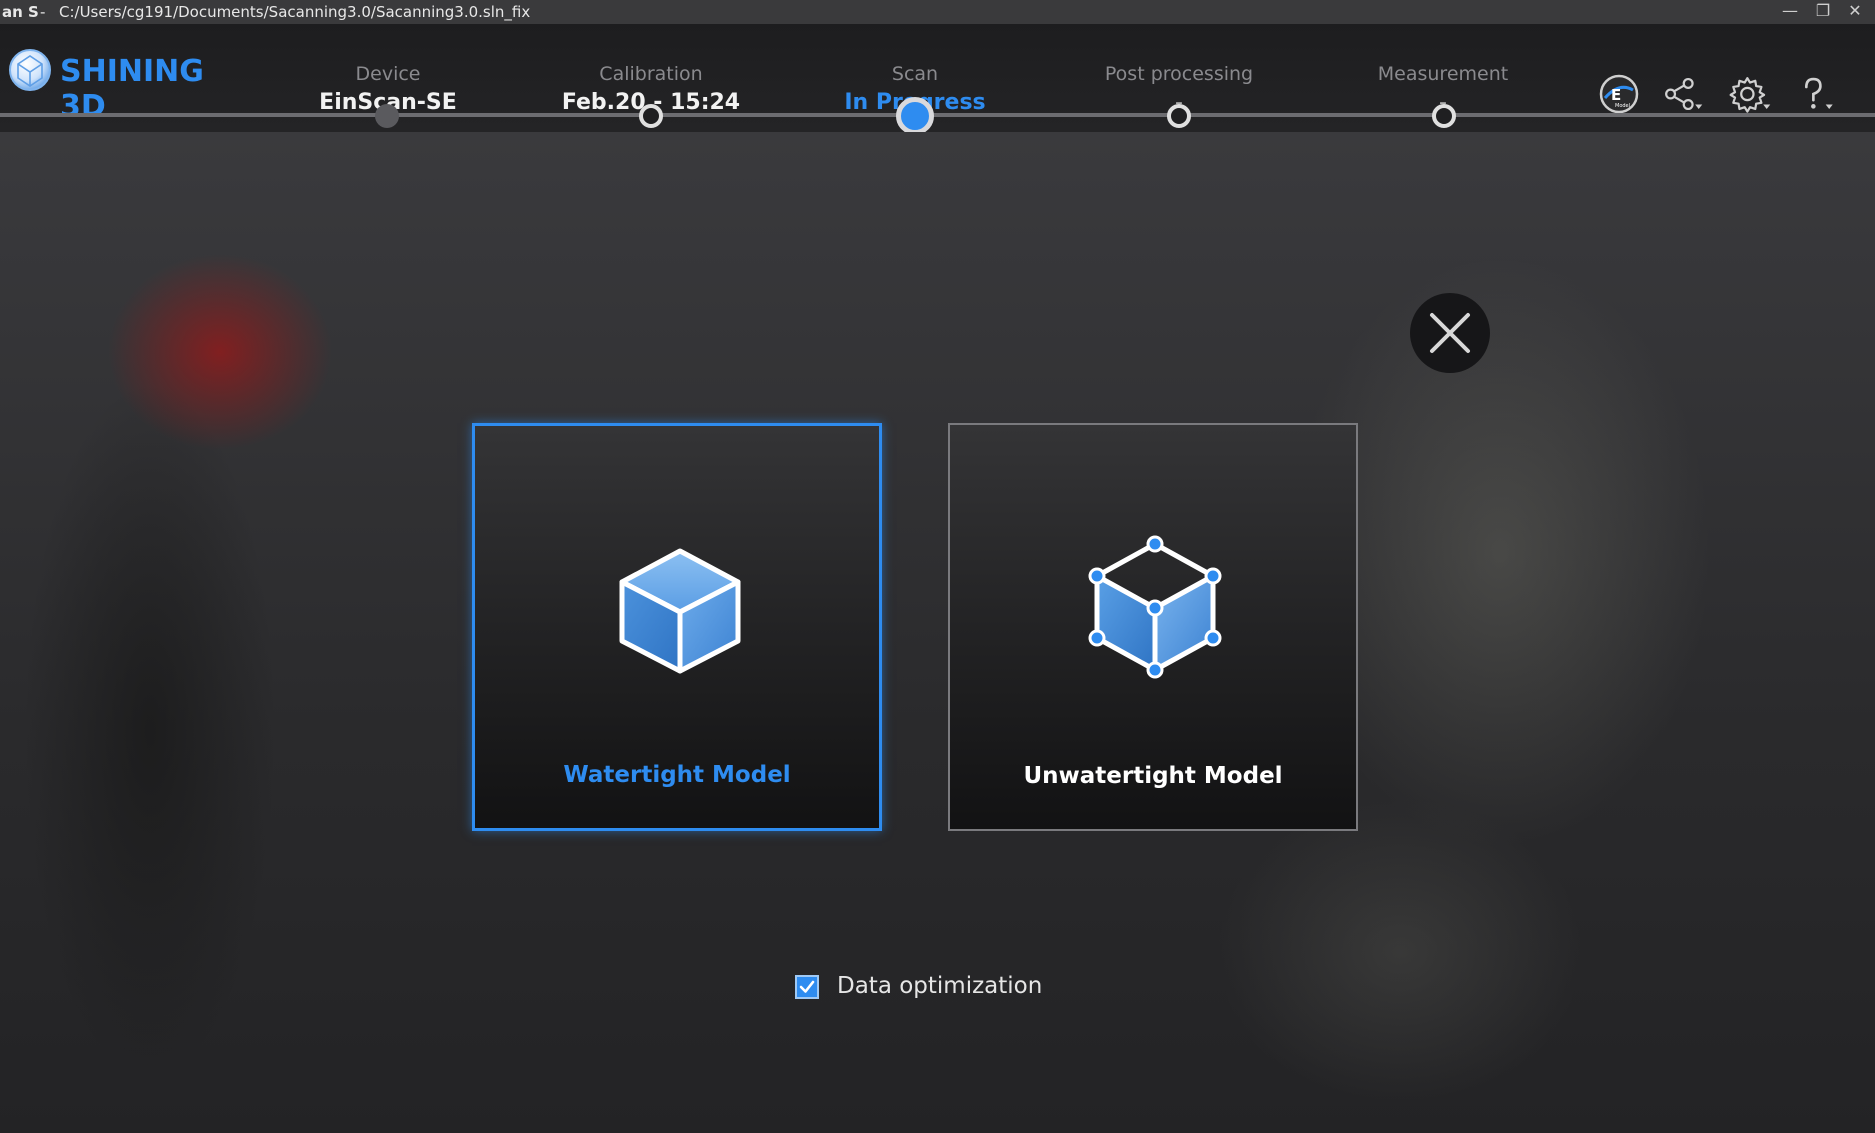 This screenshot has height=1133, width=1875. What do you see at coordinates (388, 74) in the screenshot?
I see `step-label: Device` at bounding box center [388, 74].